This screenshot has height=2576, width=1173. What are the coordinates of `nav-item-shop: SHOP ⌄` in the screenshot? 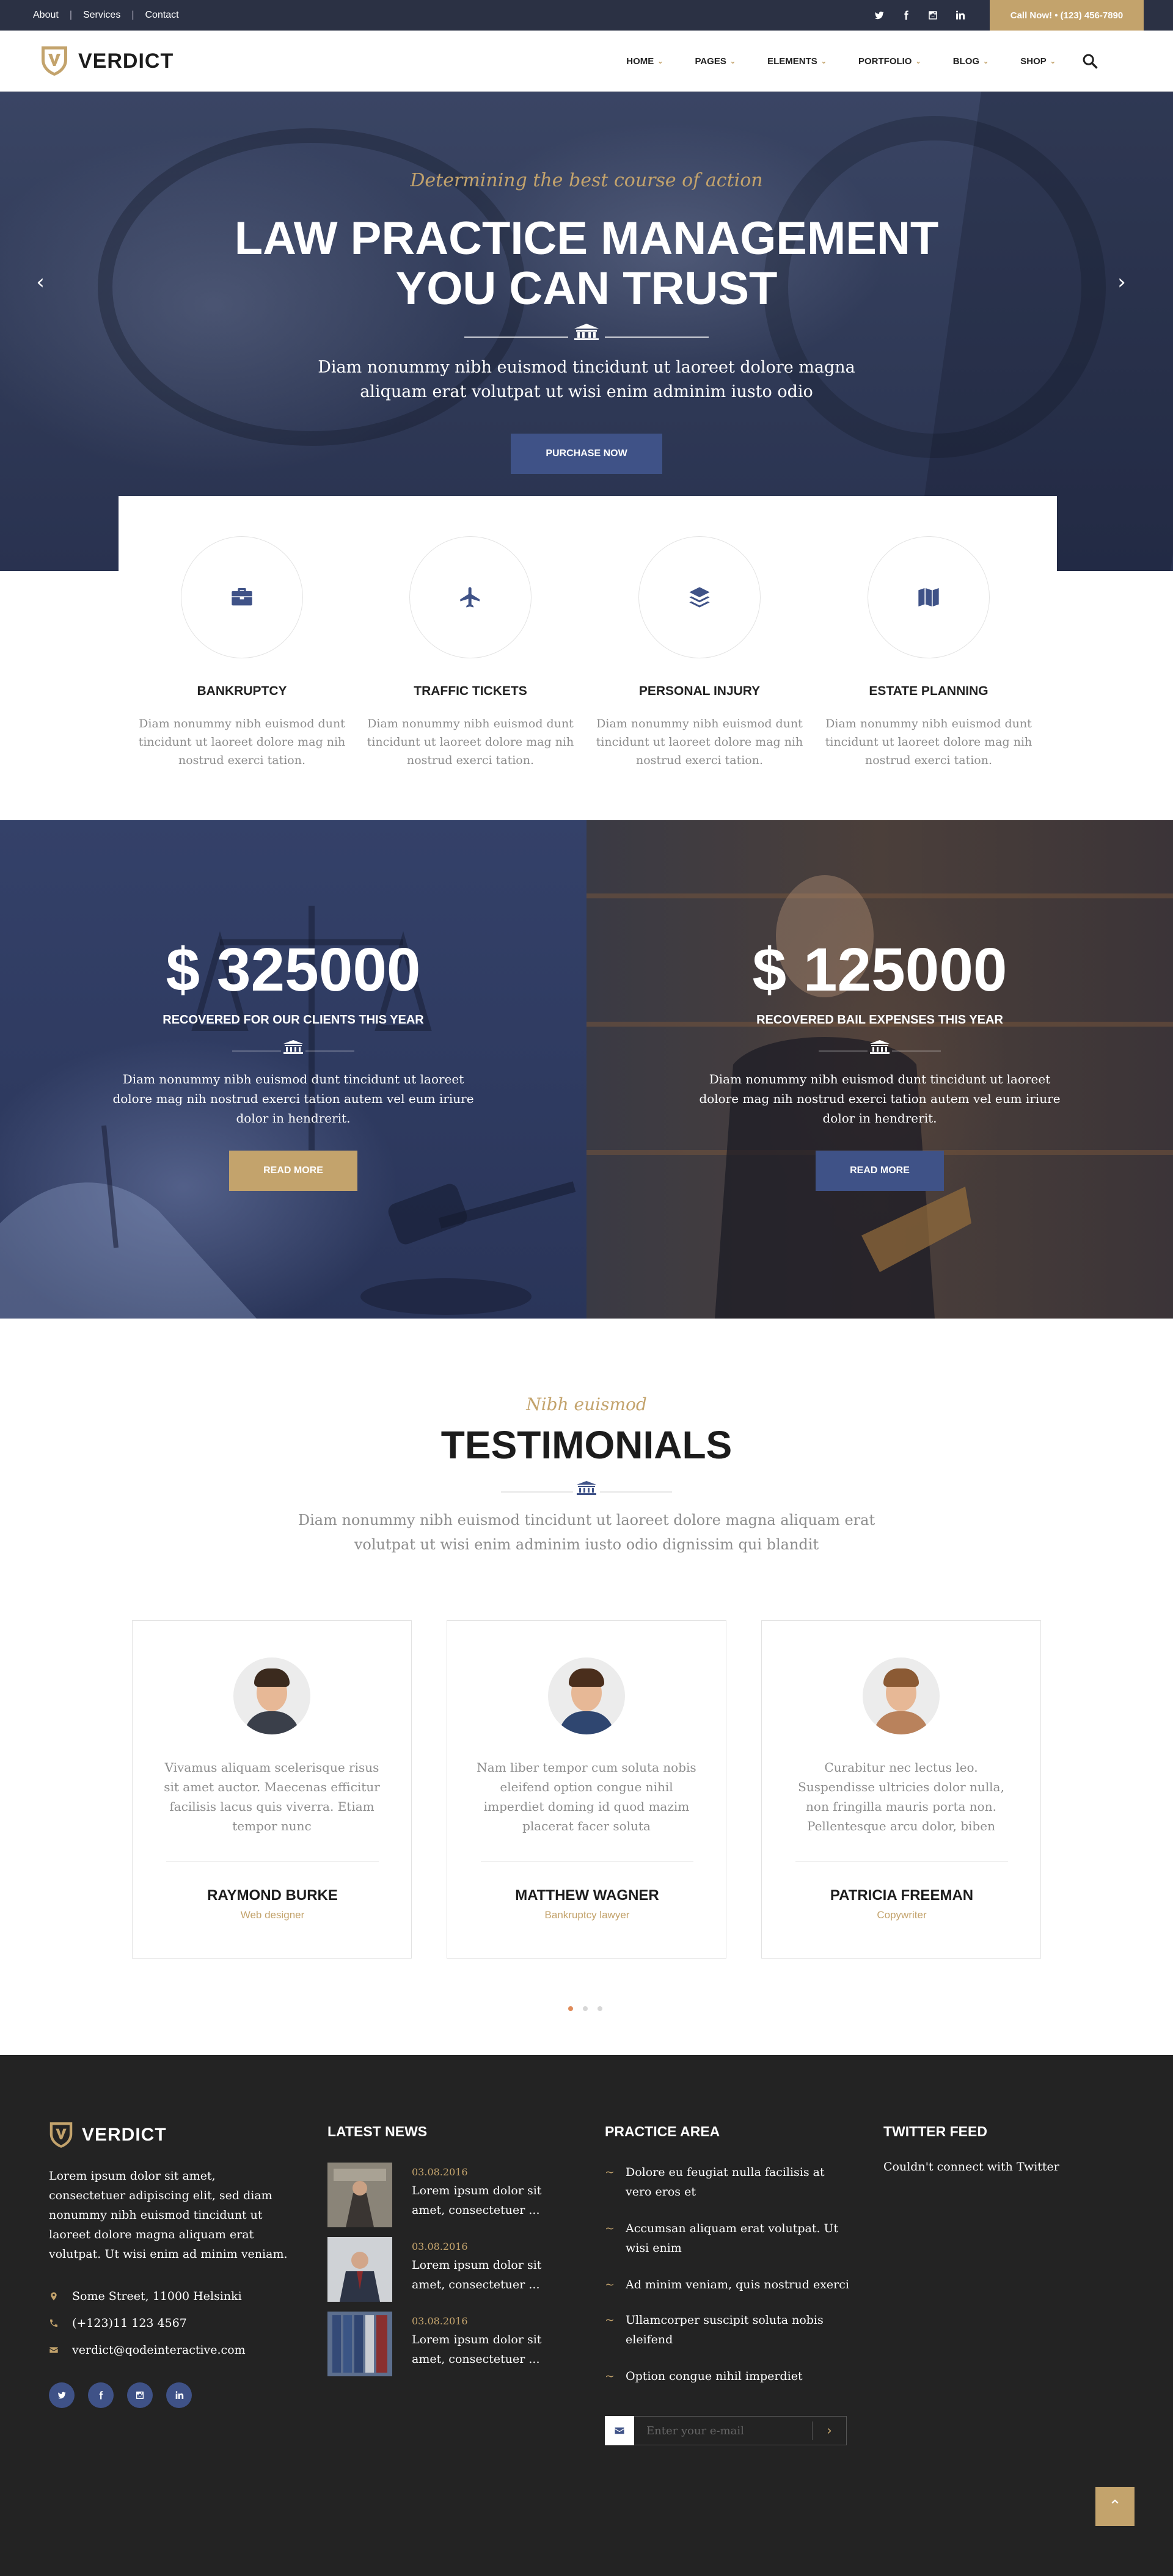 It's located at (1038, 62).